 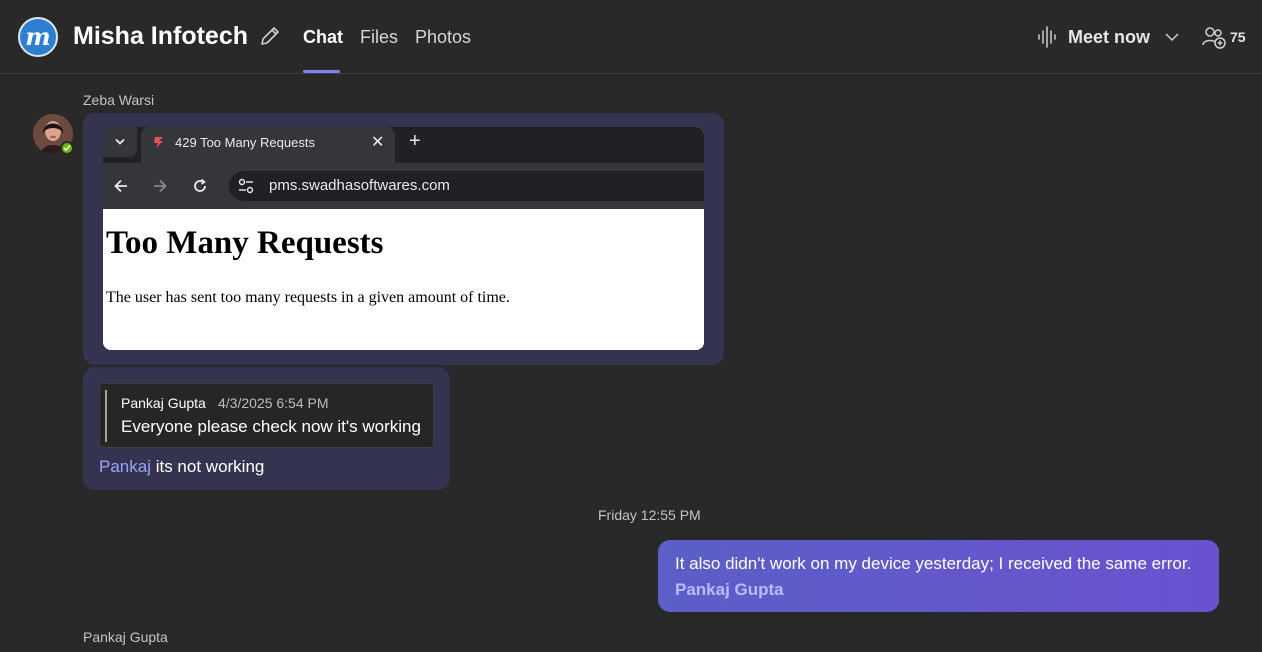 What do you see at coordinates (245, 142) in the screenshot?
I see `browser-tab-title: 429 Too Many Requests` at bounding box center [245, 142].